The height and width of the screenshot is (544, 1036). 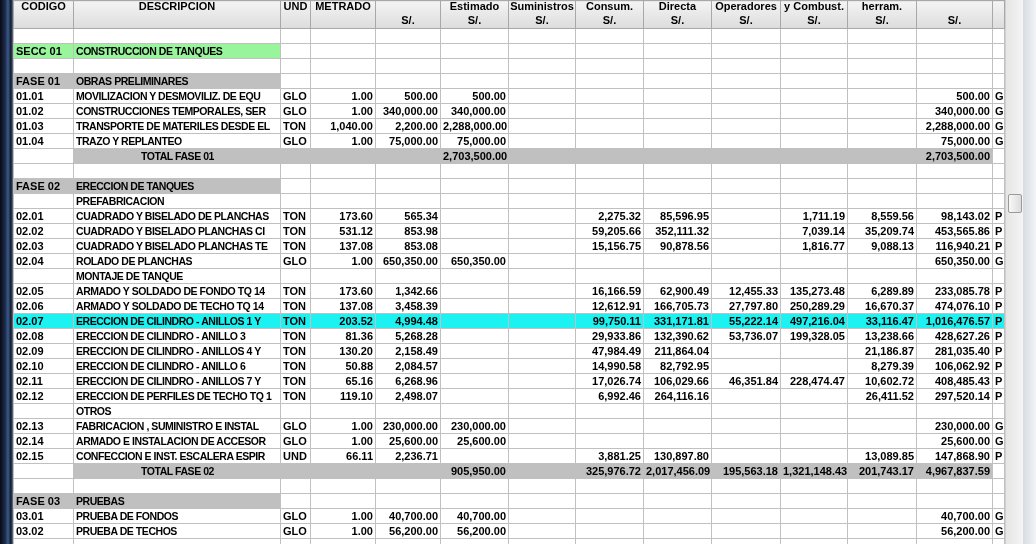 I want to click on scroll-thumb, so click(x=1015, y=203).